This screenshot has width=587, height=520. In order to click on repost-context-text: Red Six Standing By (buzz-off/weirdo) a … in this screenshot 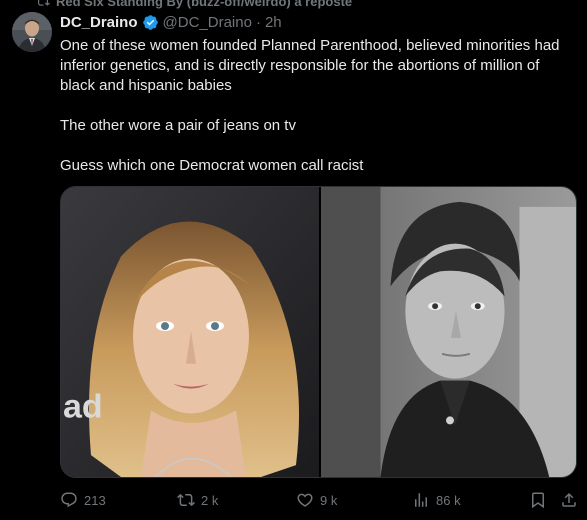, I will do `click(204, 4)`.